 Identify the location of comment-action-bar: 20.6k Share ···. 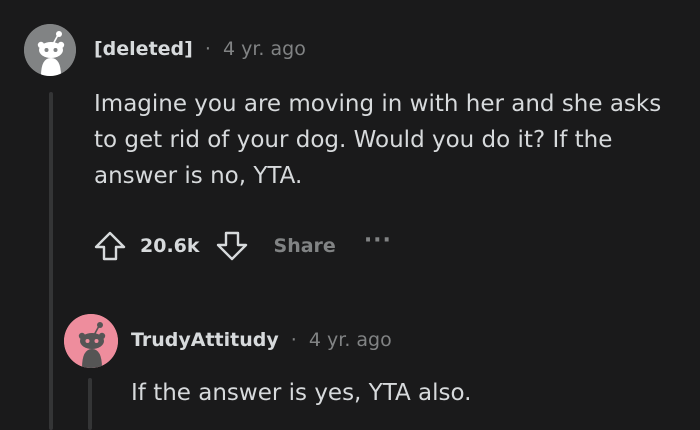
(242, 246).